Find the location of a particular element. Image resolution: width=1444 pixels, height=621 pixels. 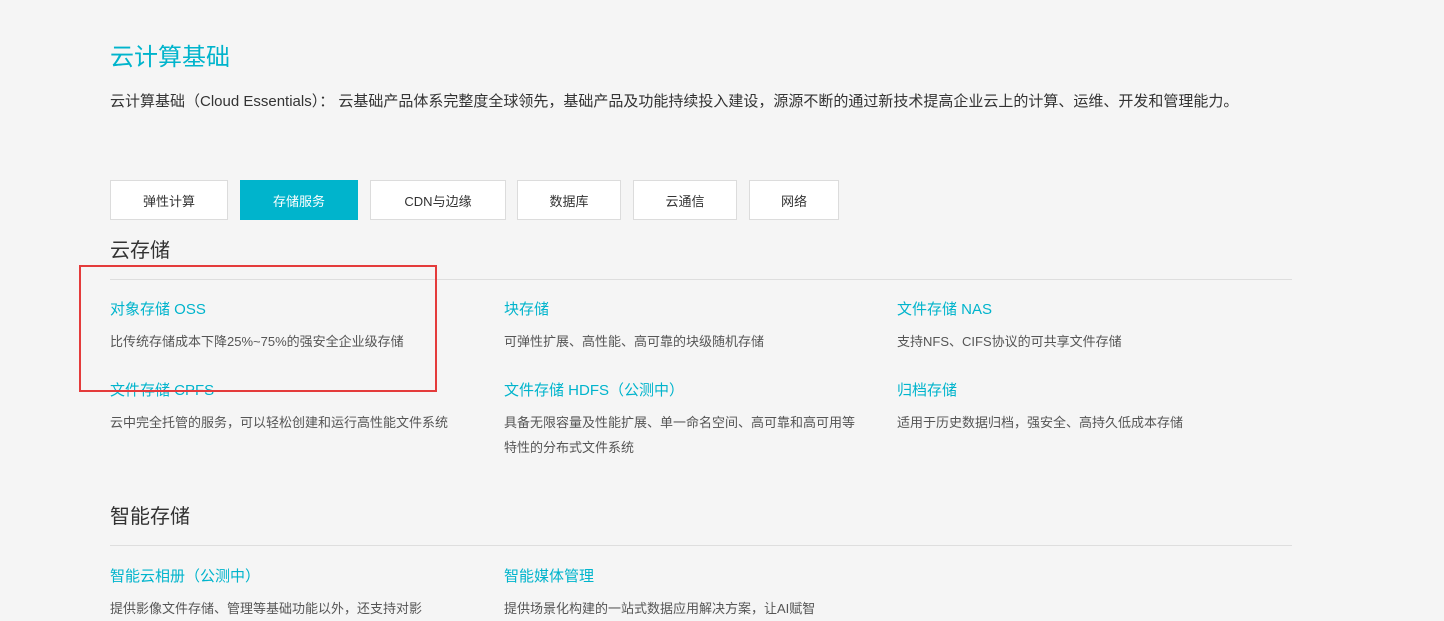

tab-database: 数据库 is located at coordinates (569, 200).